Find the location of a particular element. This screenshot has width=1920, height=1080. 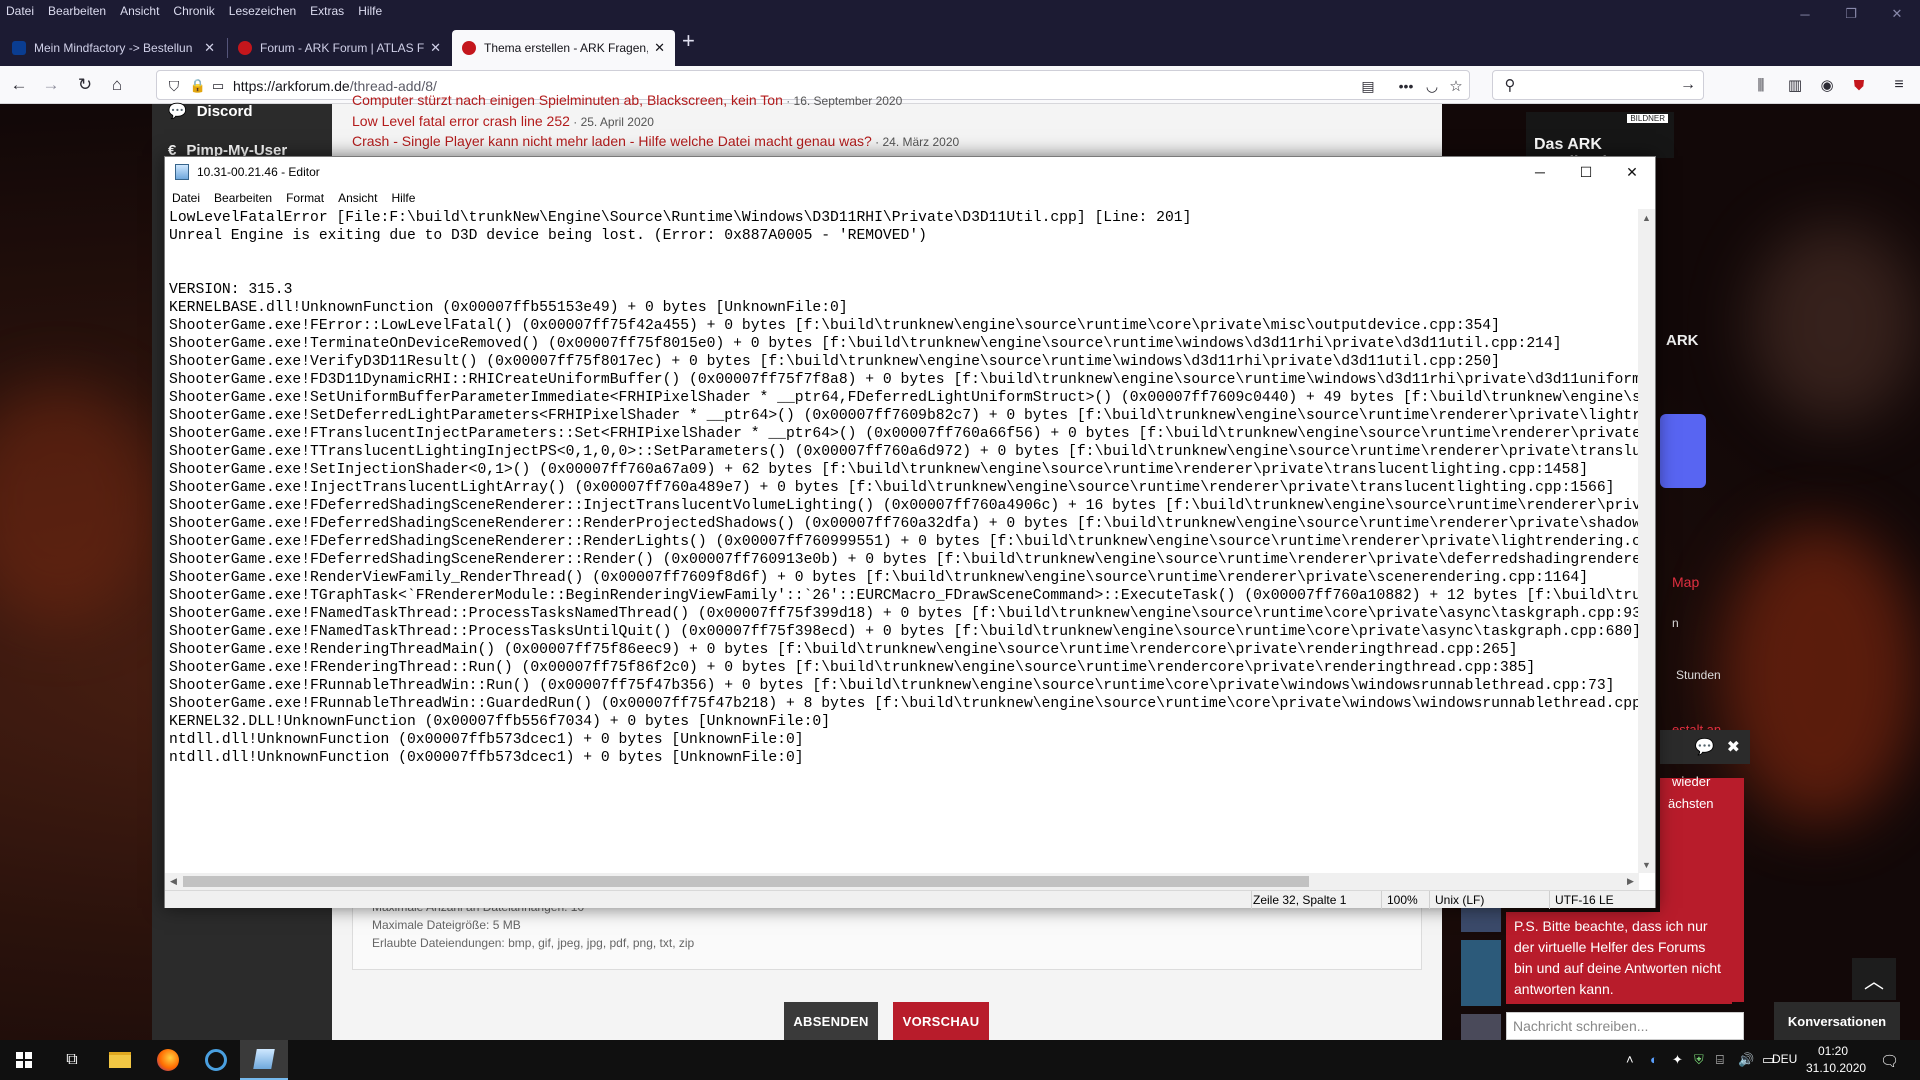

page-info-icon: ▭ is located at coordinates (218, 86).